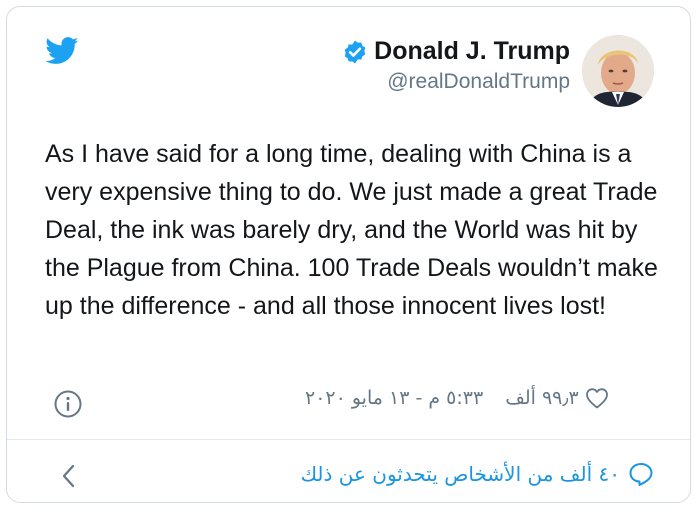  I want to click on conversation-link: ٤٠ ألف من الأشخاص يتحدثون عن ذلك, so click(477, 474).